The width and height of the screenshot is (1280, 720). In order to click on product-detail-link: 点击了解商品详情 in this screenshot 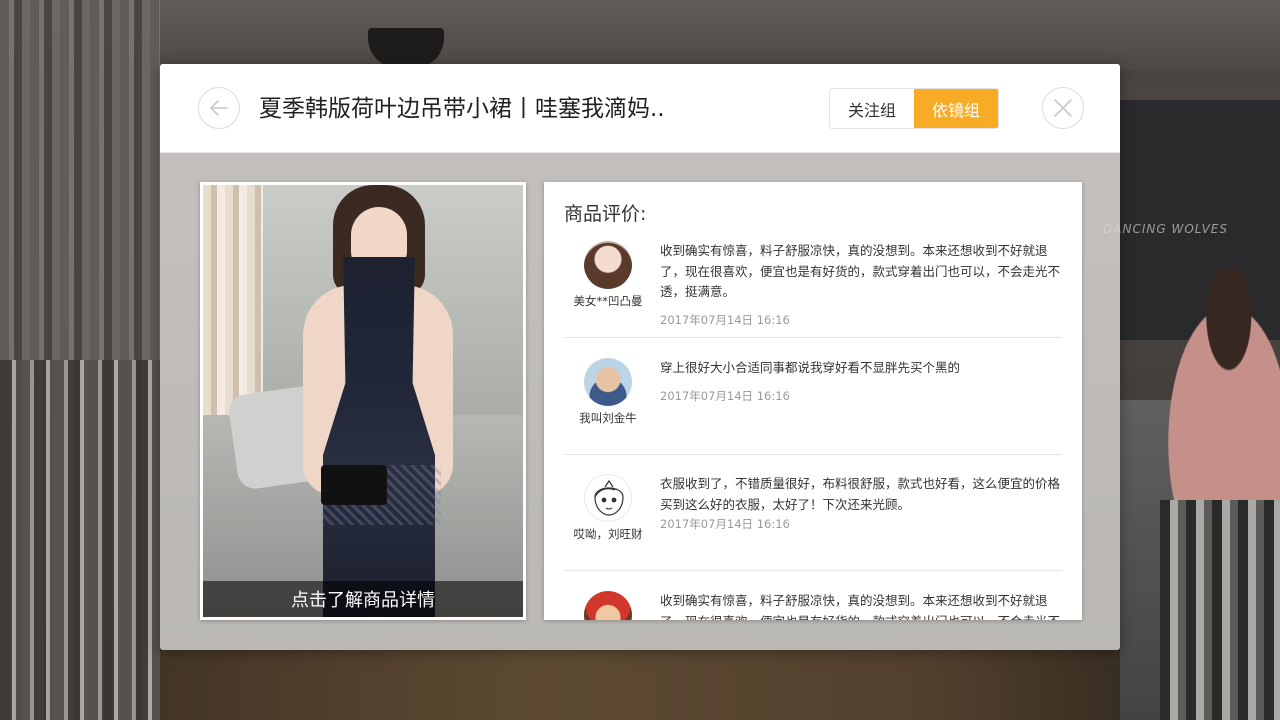, I will do `click(363, 599)`.